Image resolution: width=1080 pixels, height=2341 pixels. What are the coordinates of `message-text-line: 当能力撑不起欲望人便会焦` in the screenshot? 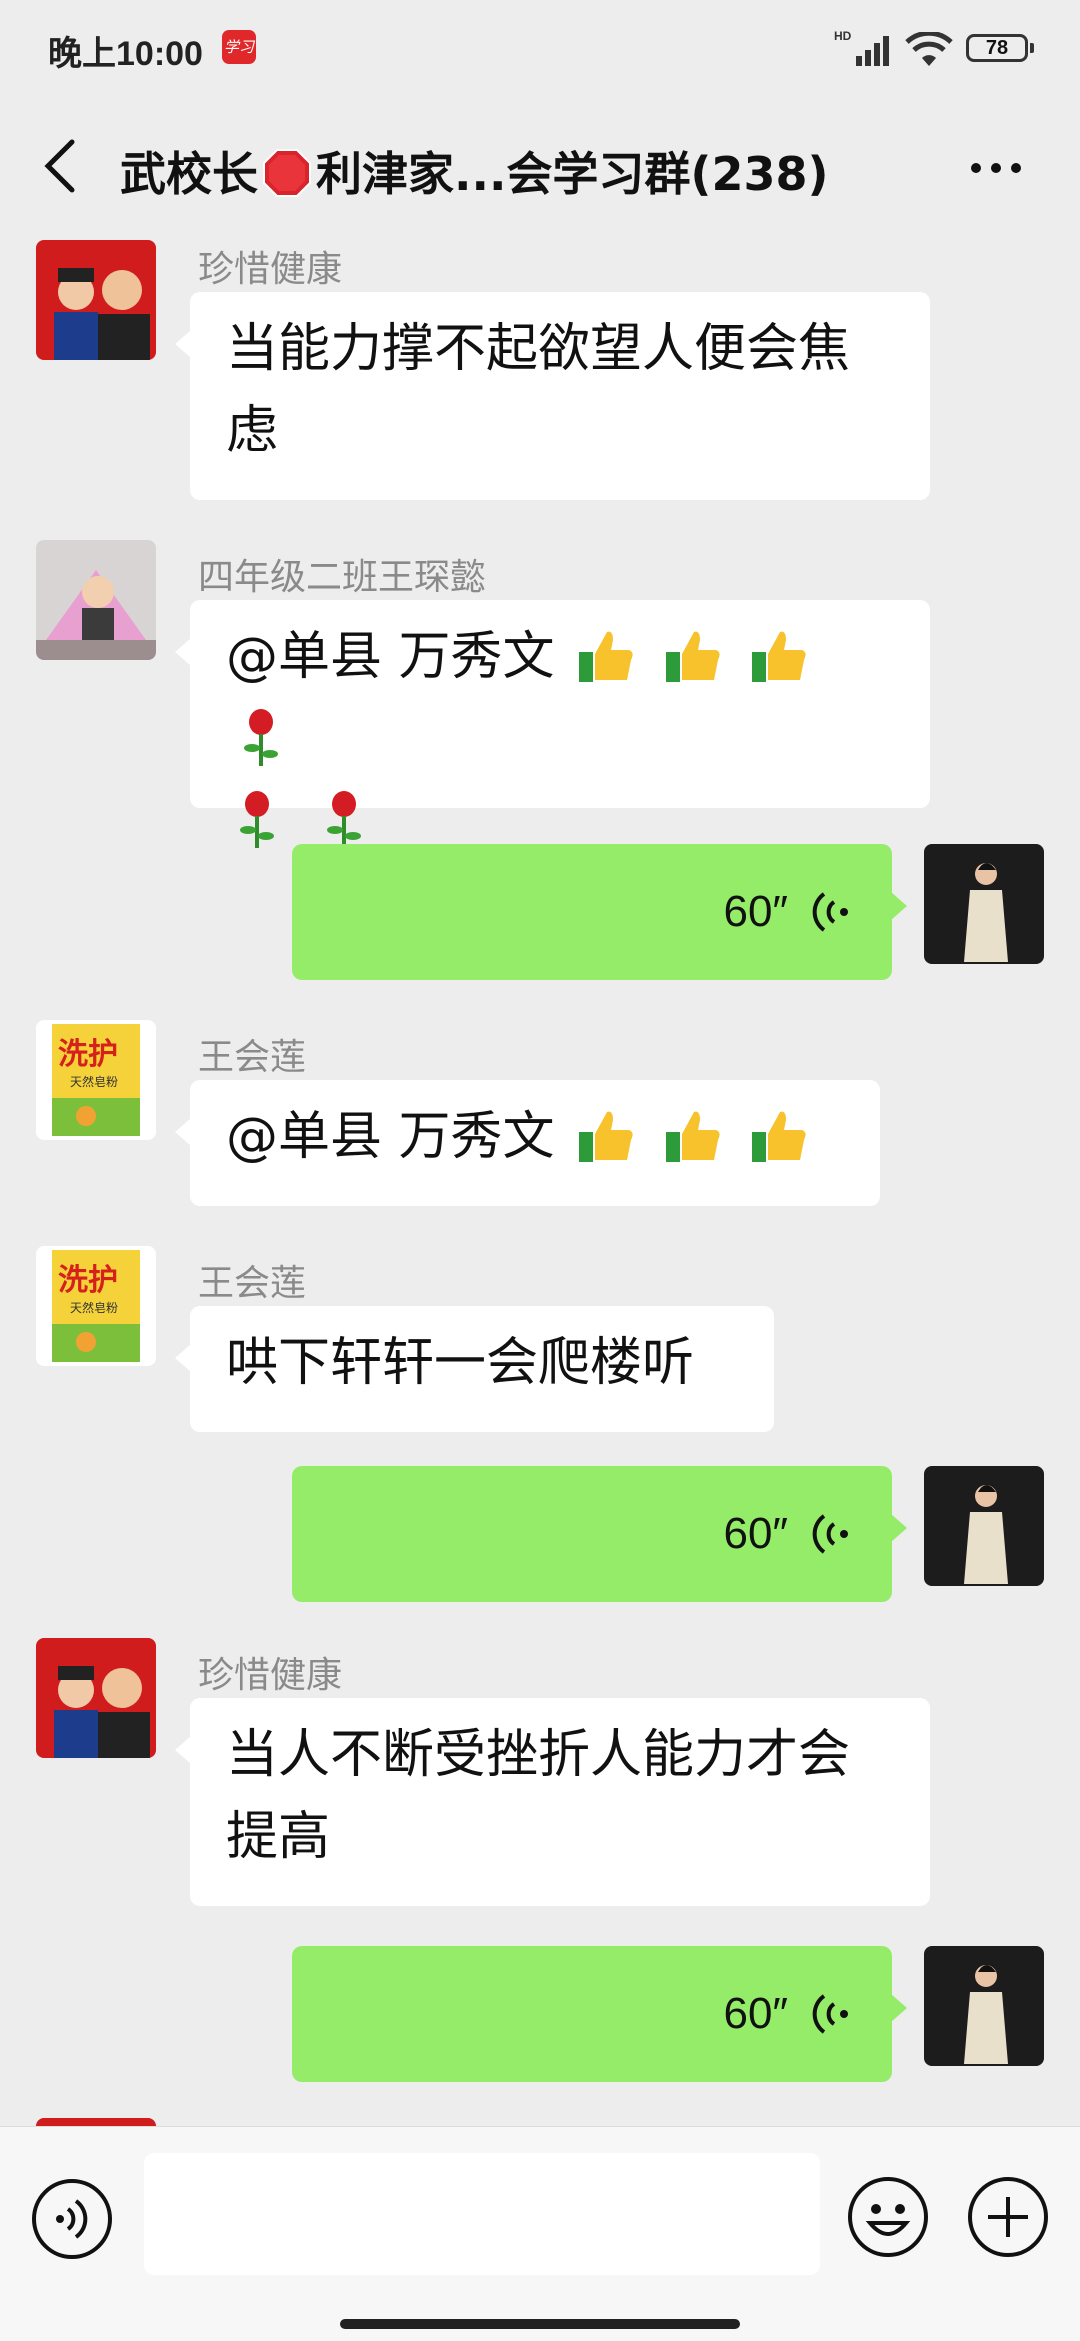 It's located at (538, 349).